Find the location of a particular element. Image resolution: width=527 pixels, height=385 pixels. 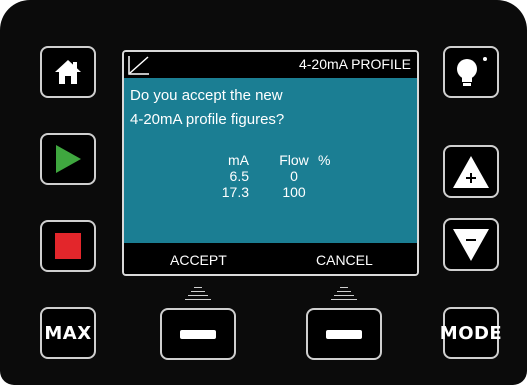

lightbulb-icon is located at coordinates (472, 71).